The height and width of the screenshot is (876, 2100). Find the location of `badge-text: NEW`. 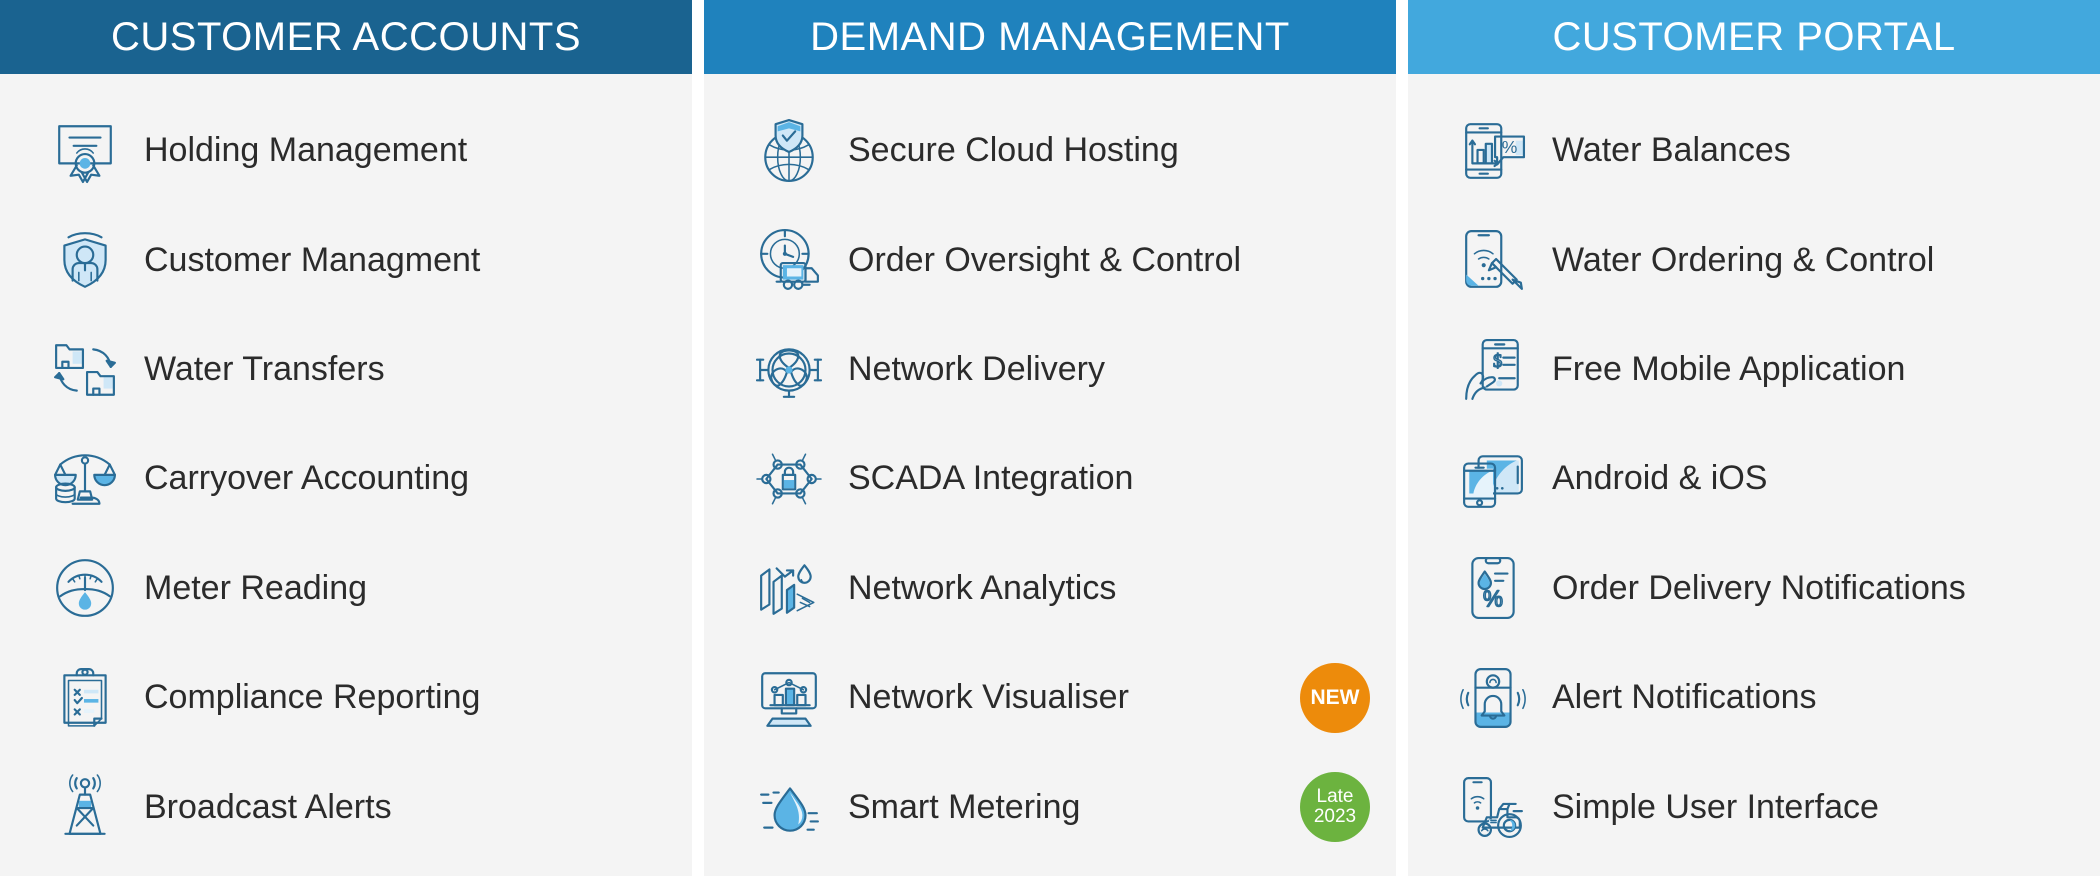

badge-text: NEW is located at coordinates (1335, 697).